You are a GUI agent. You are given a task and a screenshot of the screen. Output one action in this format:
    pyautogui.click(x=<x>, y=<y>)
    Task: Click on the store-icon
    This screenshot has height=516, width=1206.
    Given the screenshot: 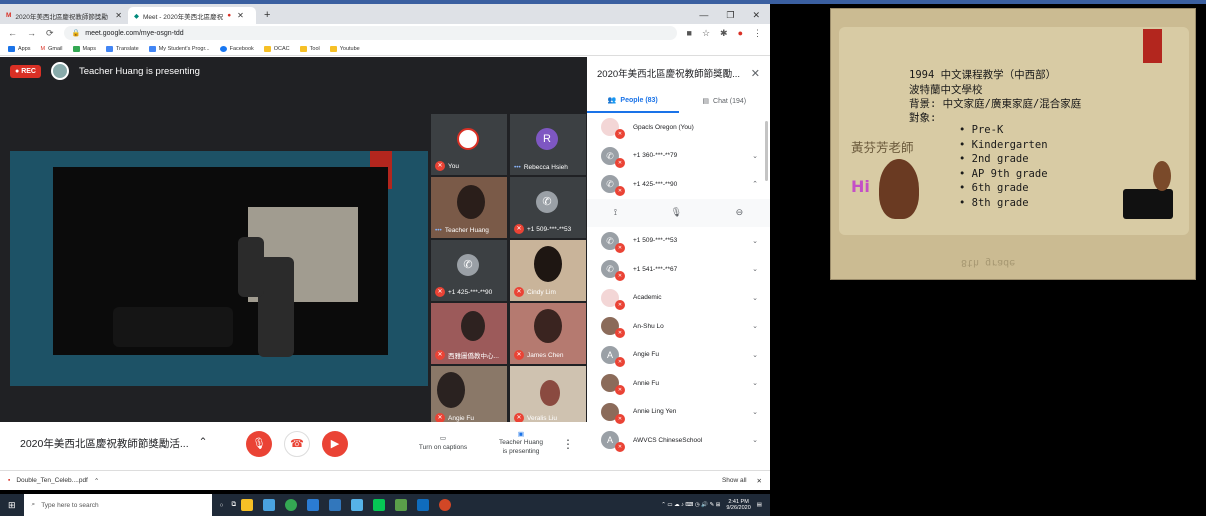 What is the action you would take?
    pyautogui.click(x=269, y=505)
    